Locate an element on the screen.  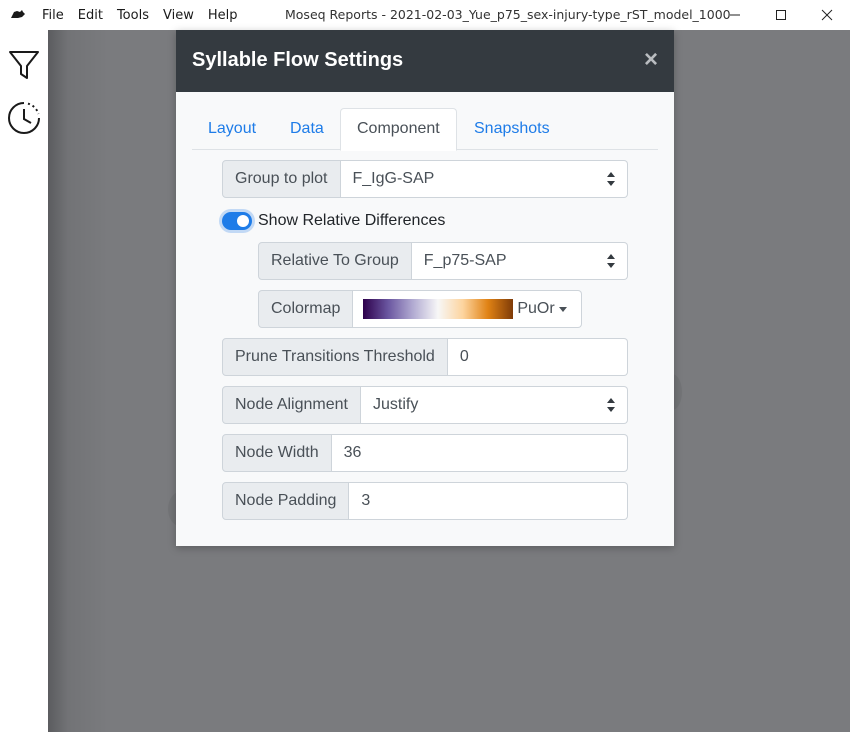
tab-bar: Layout Data Component Snapshots is located at coordinates (425, 129).